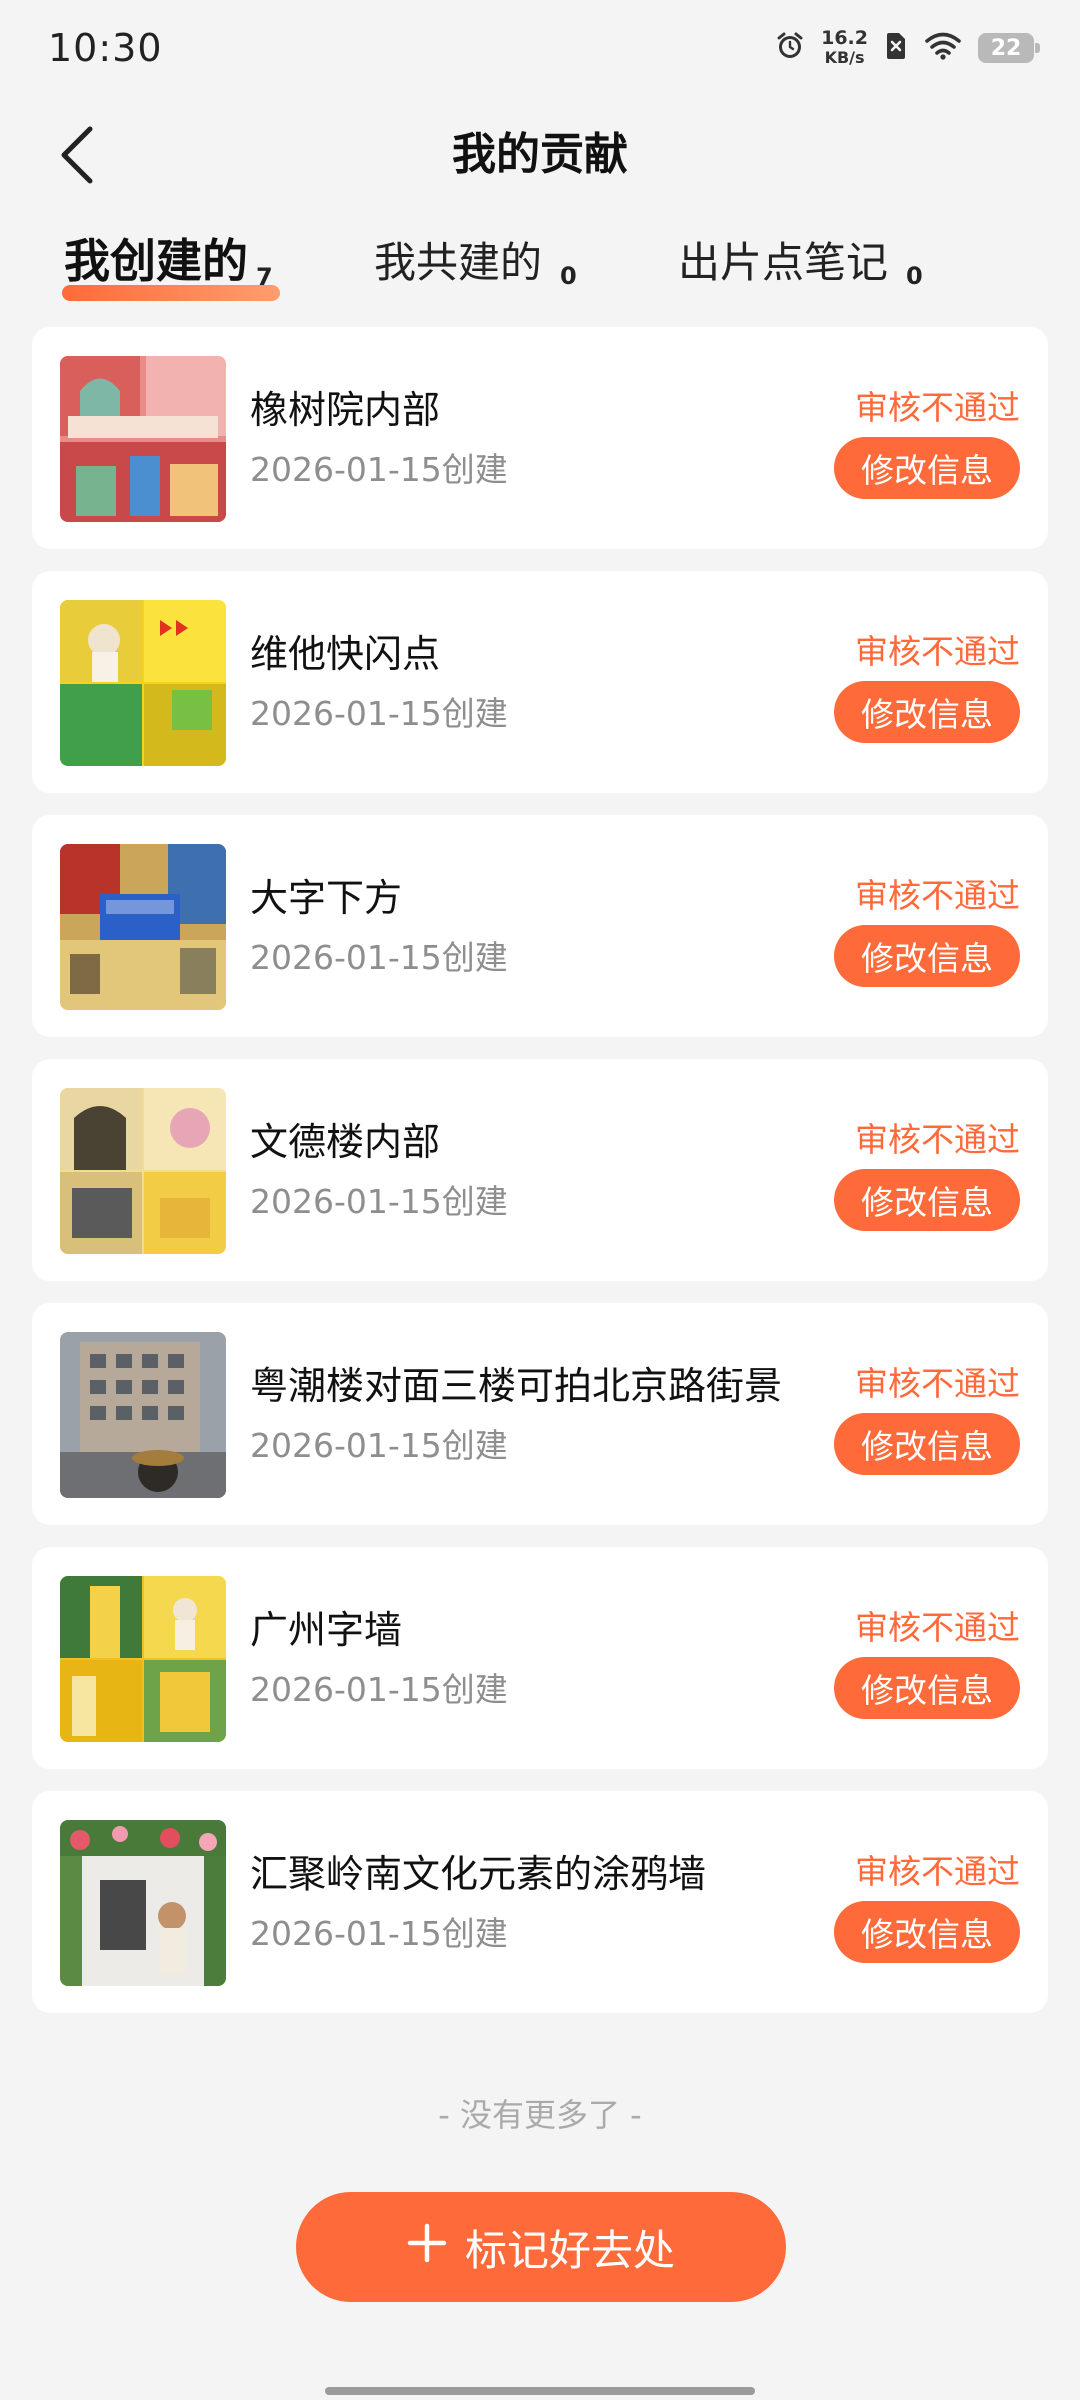 The width and height of the screenshot is (1080, 2400). I want to click on home-indicator, so click(540, 2391).